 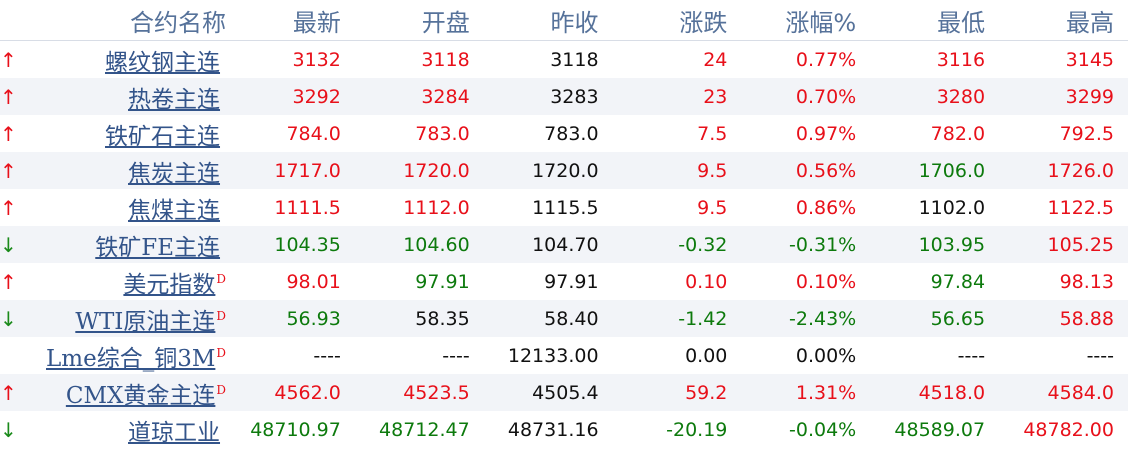 I want to click on contract-name-link: 铁矿石主连, so click(x=162, y=137).